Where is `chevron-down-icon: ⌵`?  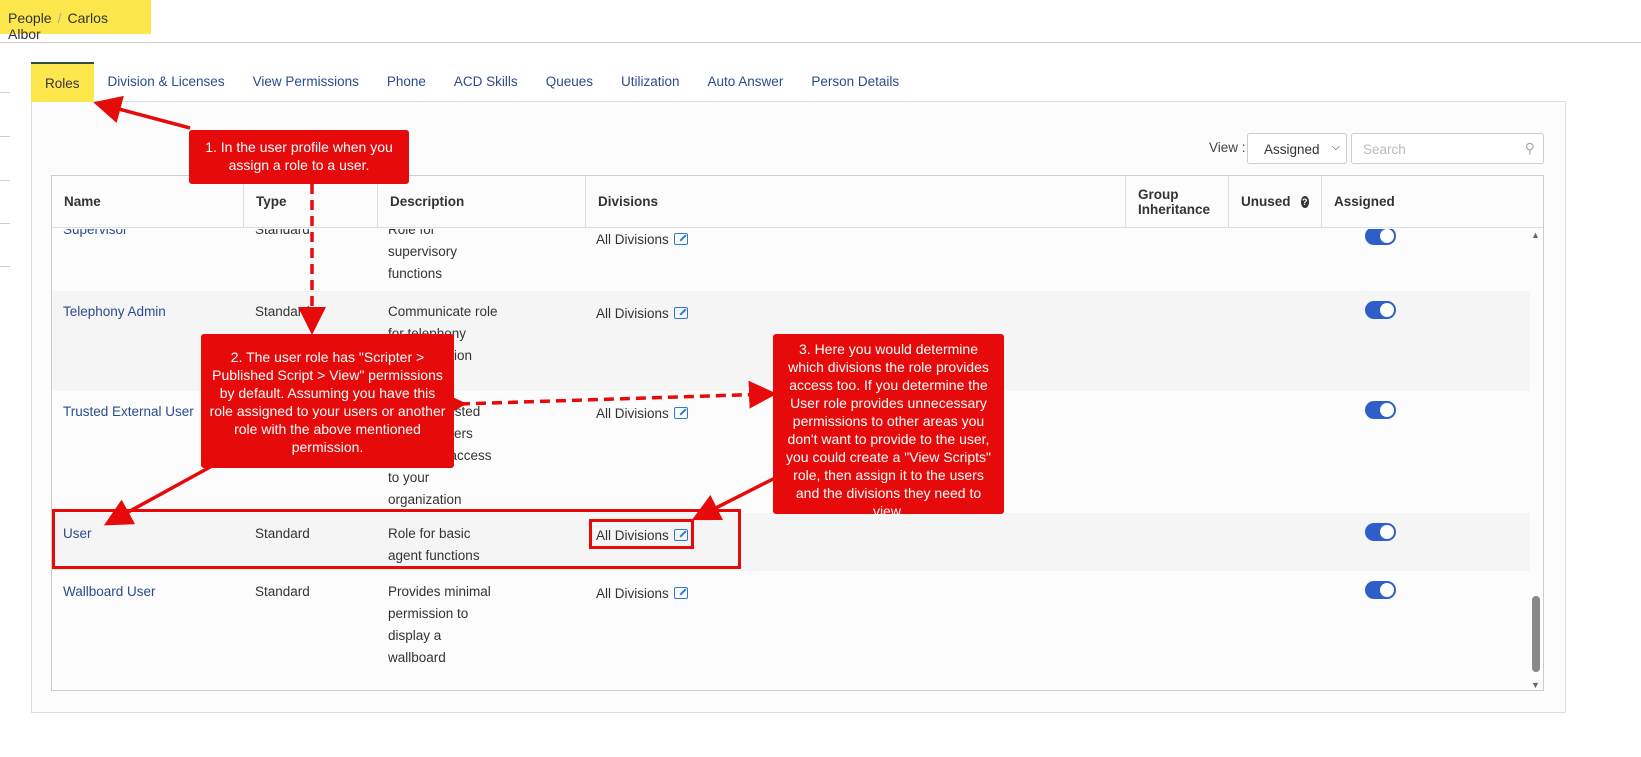 chevron-down-icon: ⌵ is located at coordinates (1335, 147).